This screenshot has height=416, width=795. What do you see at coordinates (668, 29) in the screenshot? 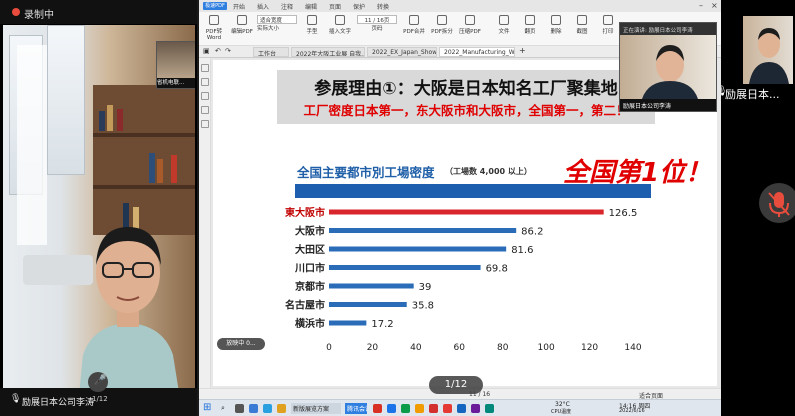
I see `presenter-pip-header: 正在演讲: 励展日本公司李涛` at bounding box center [668, 29].